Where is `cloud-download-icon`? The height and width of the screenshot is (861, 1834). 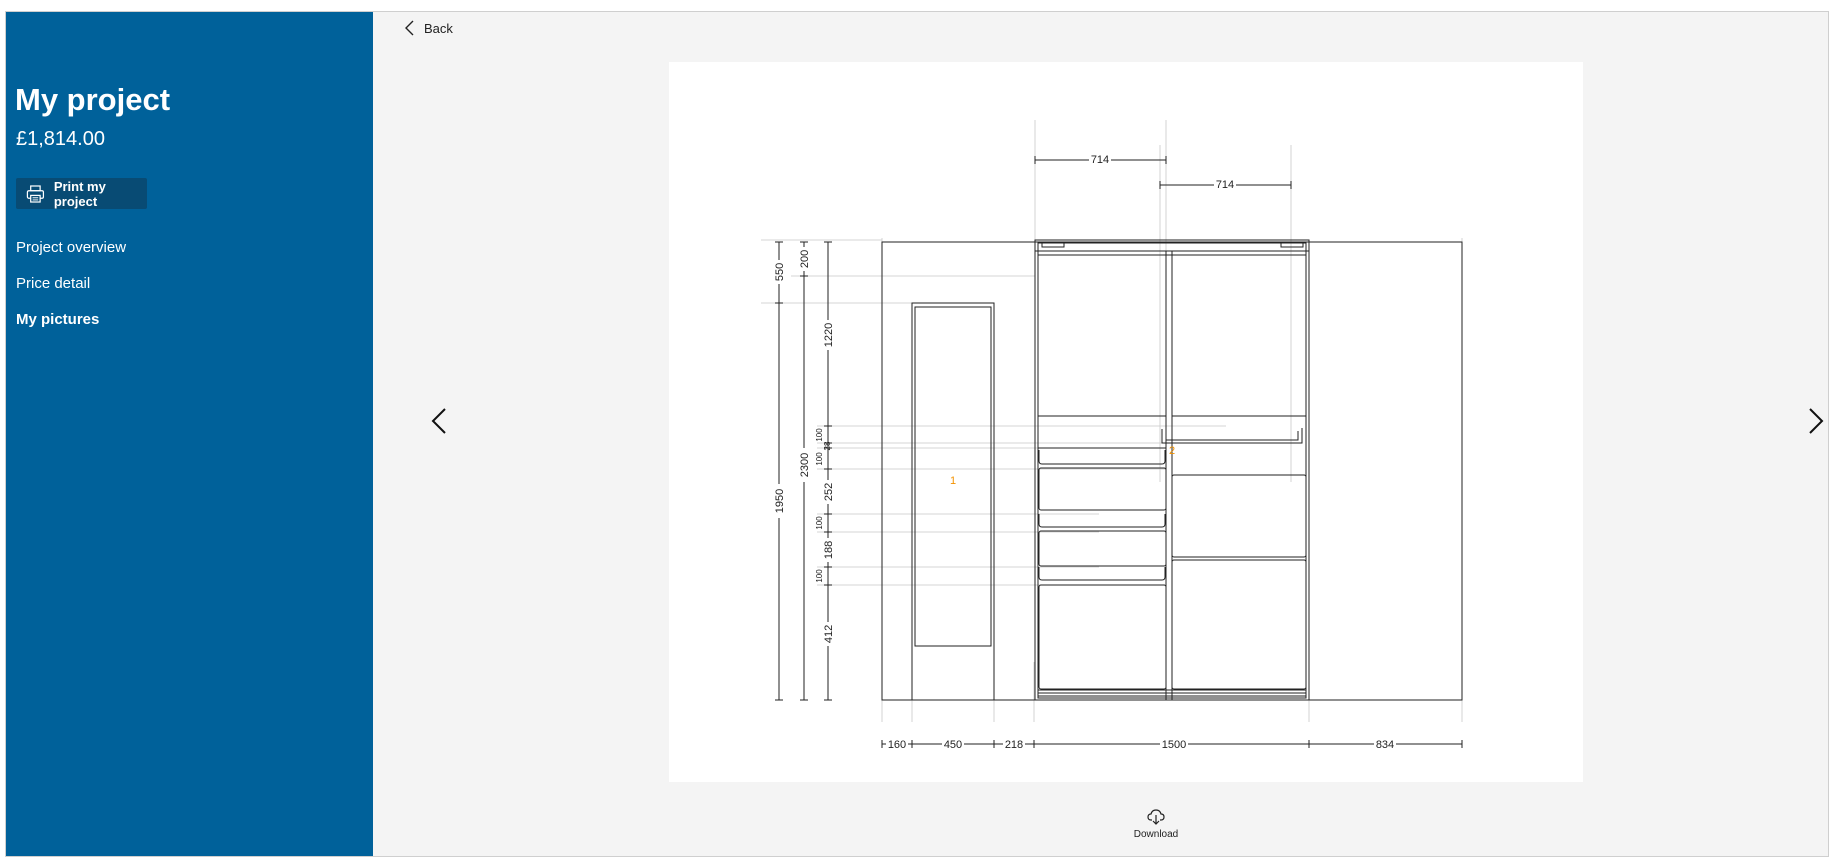 cloud-download-icon is located at coordinates (1156, 817).